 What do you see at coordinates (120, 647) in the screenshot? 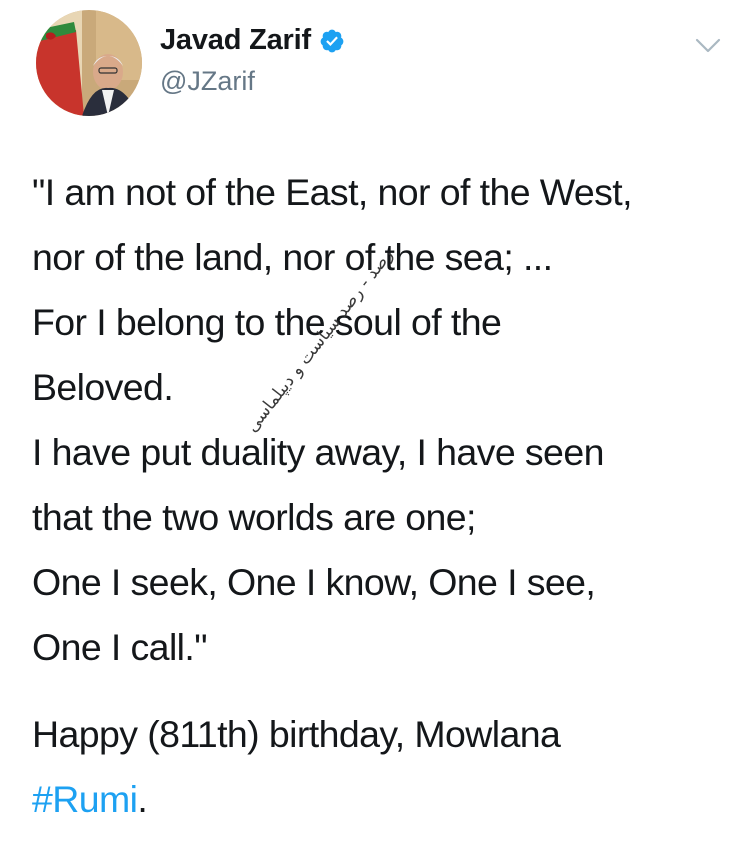
I see `tweet-line: One I call."` at bounding box center [120, 647].